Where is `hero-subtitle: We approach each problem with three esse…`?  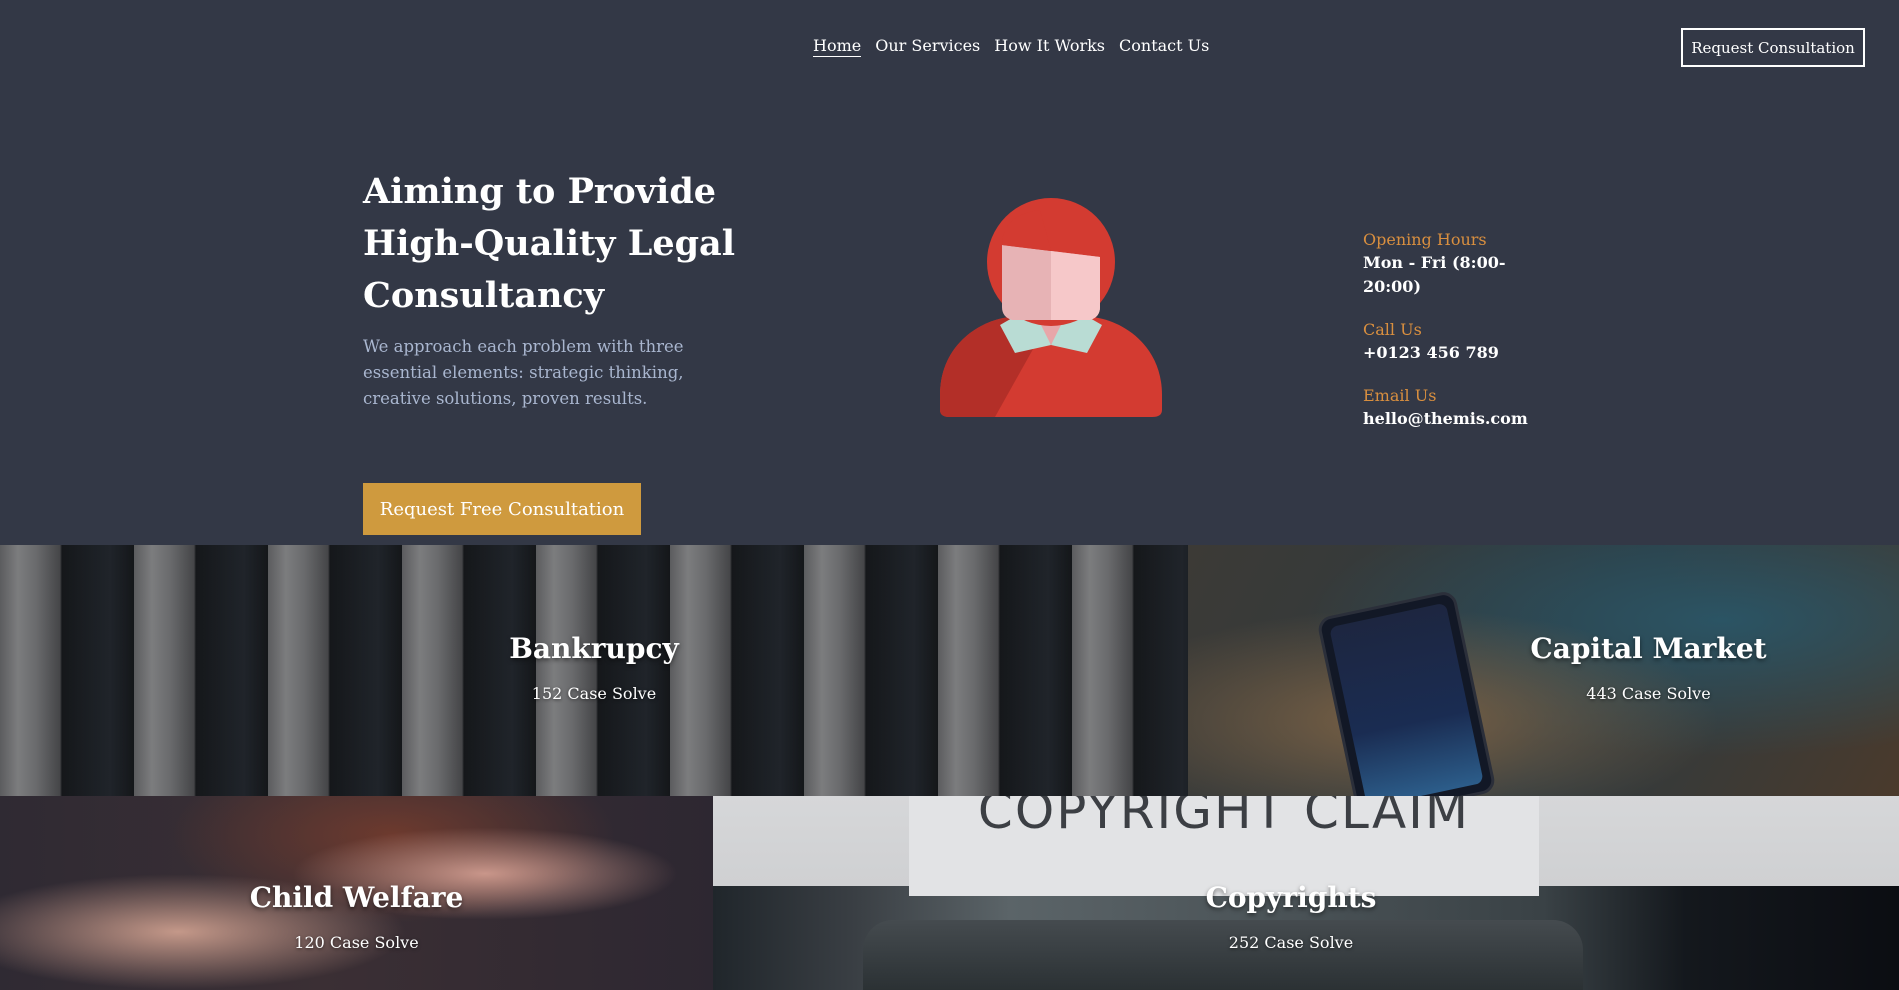 hero-subtitle: We approach each problem with three esse… is located at coordinates (523, 372).